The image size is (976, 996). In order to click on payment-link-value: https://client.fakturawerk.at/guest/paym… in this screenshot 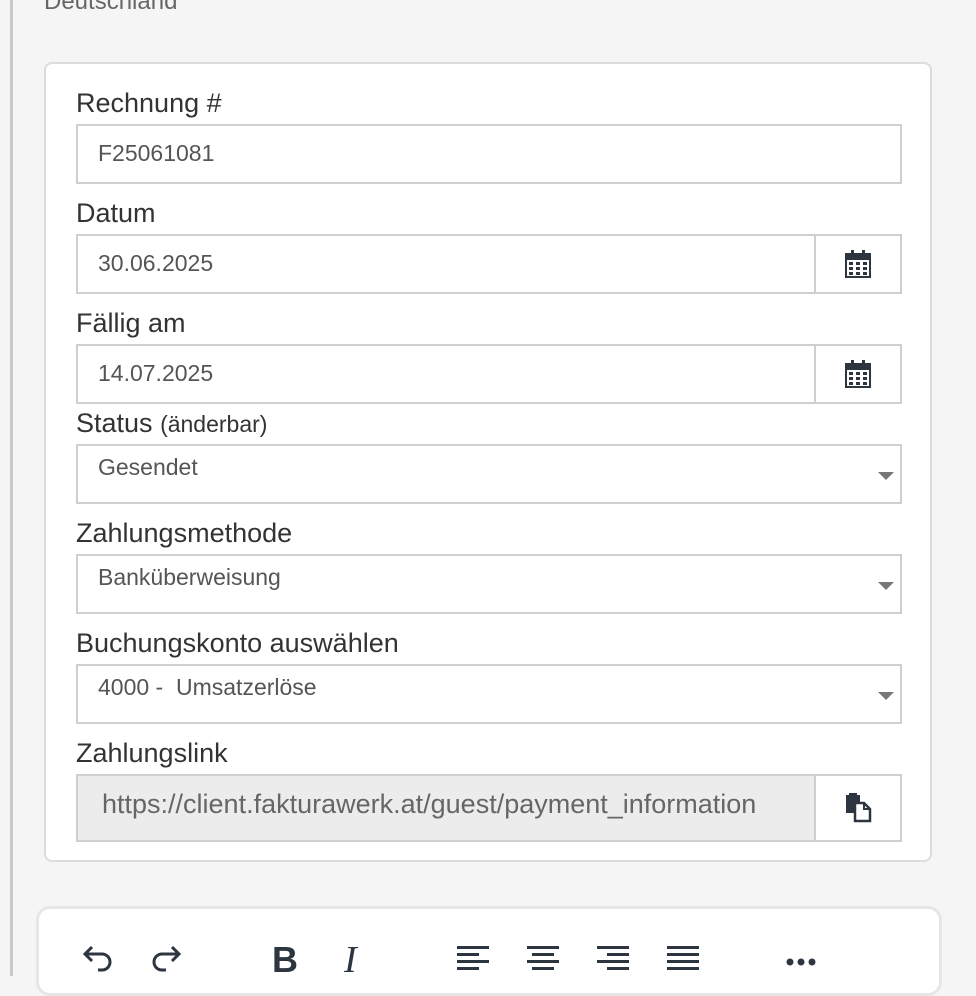, I will do `click(429, 804)`.